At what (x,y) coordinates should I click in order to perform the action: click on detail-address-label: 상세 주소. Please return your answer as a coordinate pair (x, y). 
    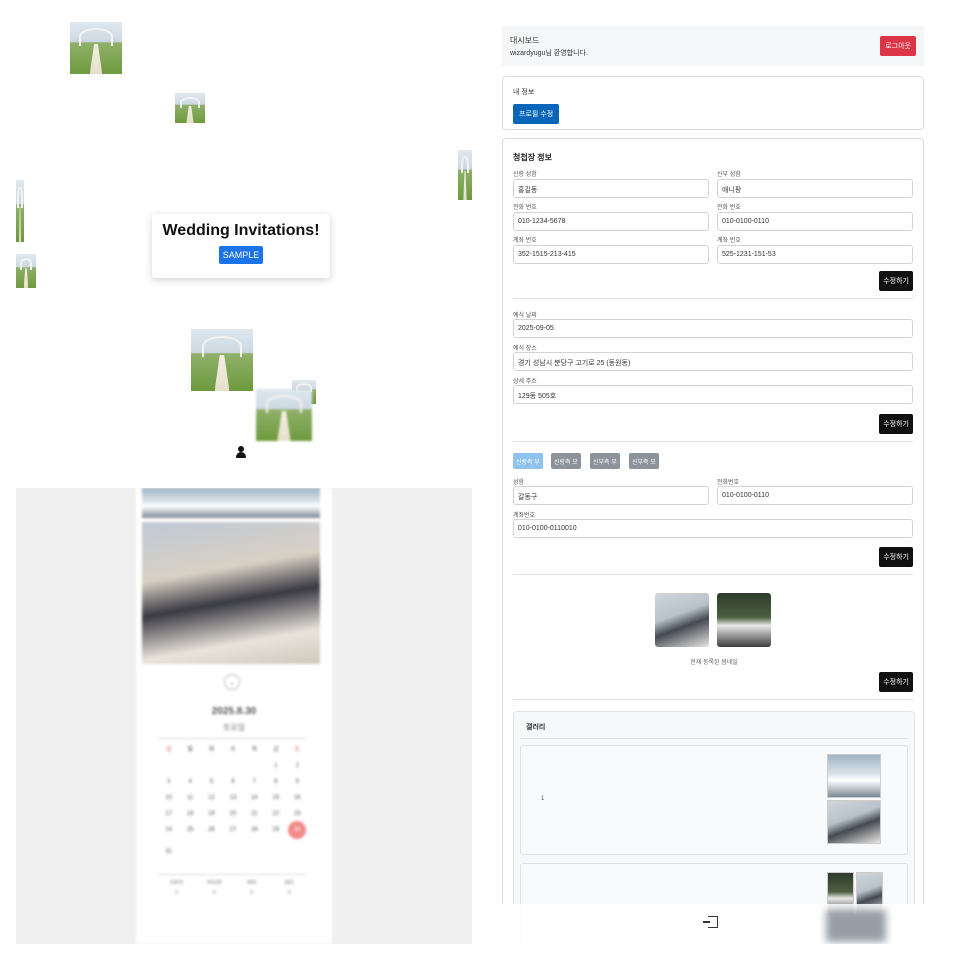
    Looking at the image, I should click on (525, 382).